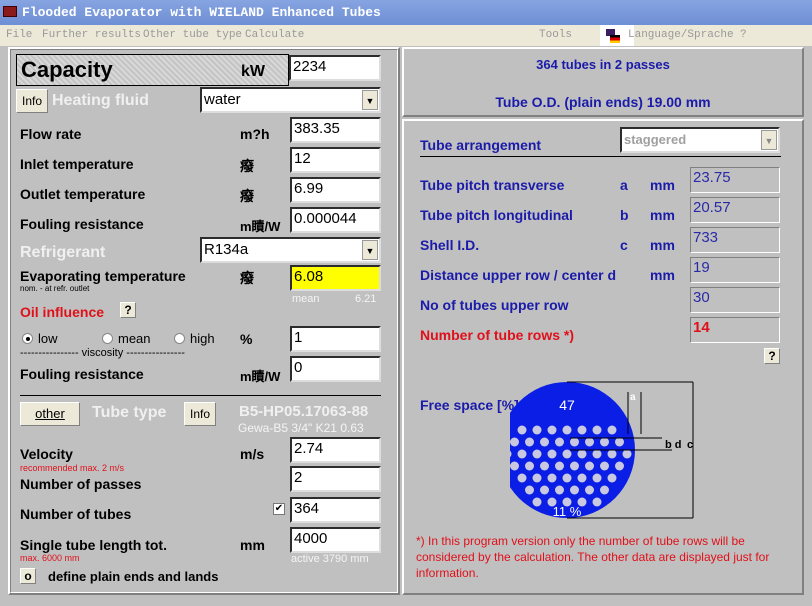  Describe the element at coordinates (735, 270) in the screenshot. I see `geometry-row-input: 19` at that location.